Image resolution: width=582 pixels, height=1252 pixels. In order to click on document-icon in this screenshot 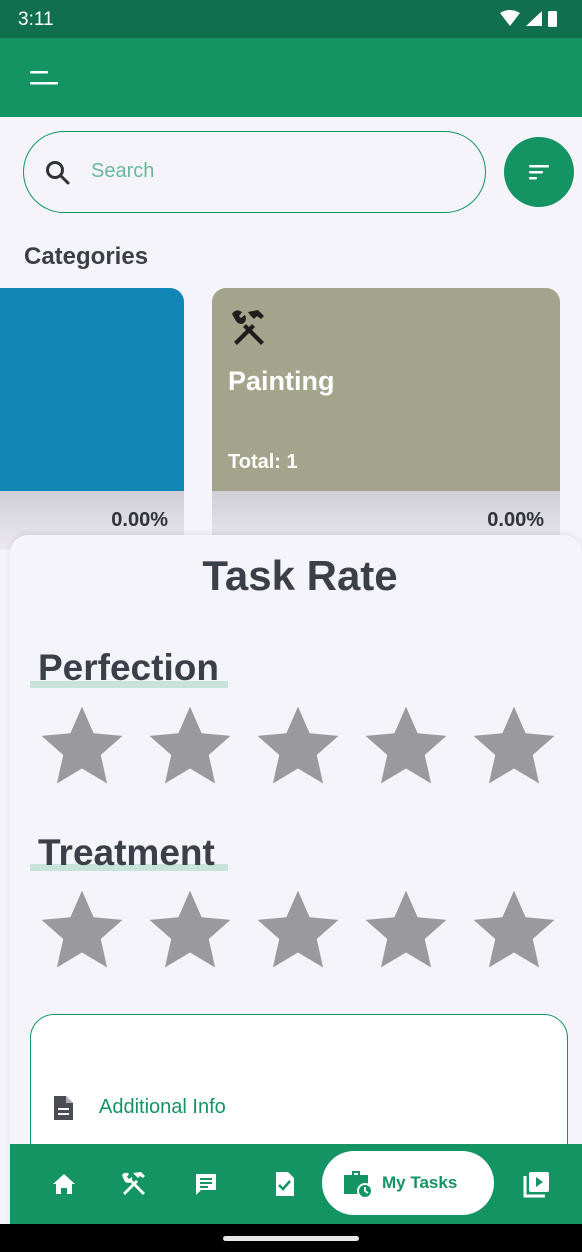, I will do `click(63, 1108)`.